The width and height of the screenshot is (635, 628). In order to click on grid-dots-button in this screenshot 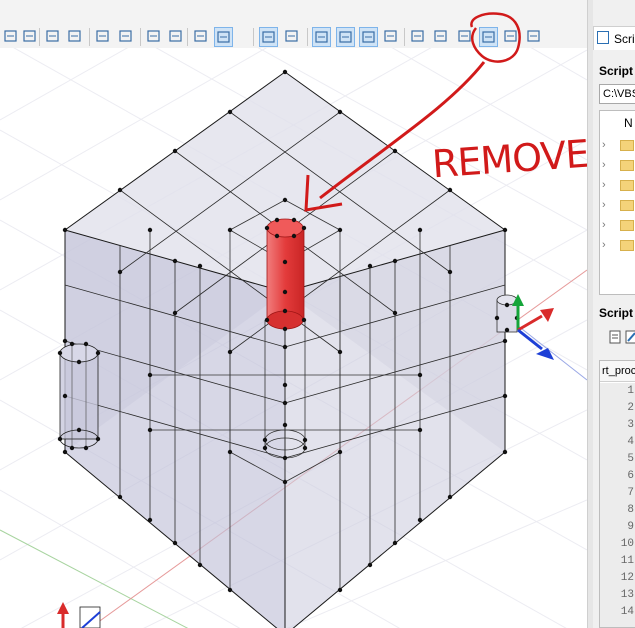, I will do `click(201, 37)`.